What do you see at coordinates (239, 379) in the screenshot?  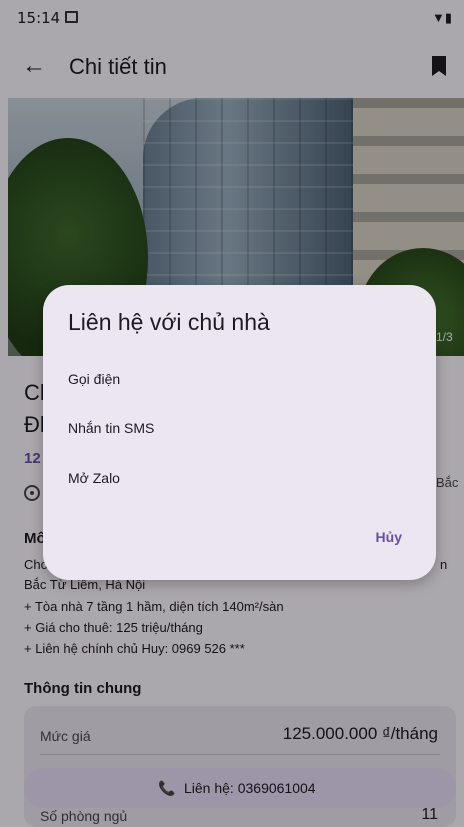 I see `call-option: Gọi điện` at bounding box center [239, 379].